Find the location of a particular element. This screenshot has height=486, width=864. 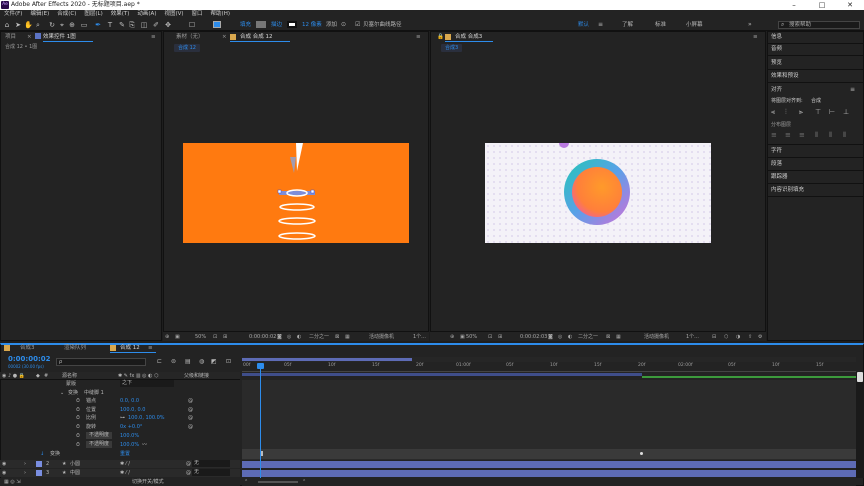

menu-window: 窗口 is located at coordinates (197, 14).